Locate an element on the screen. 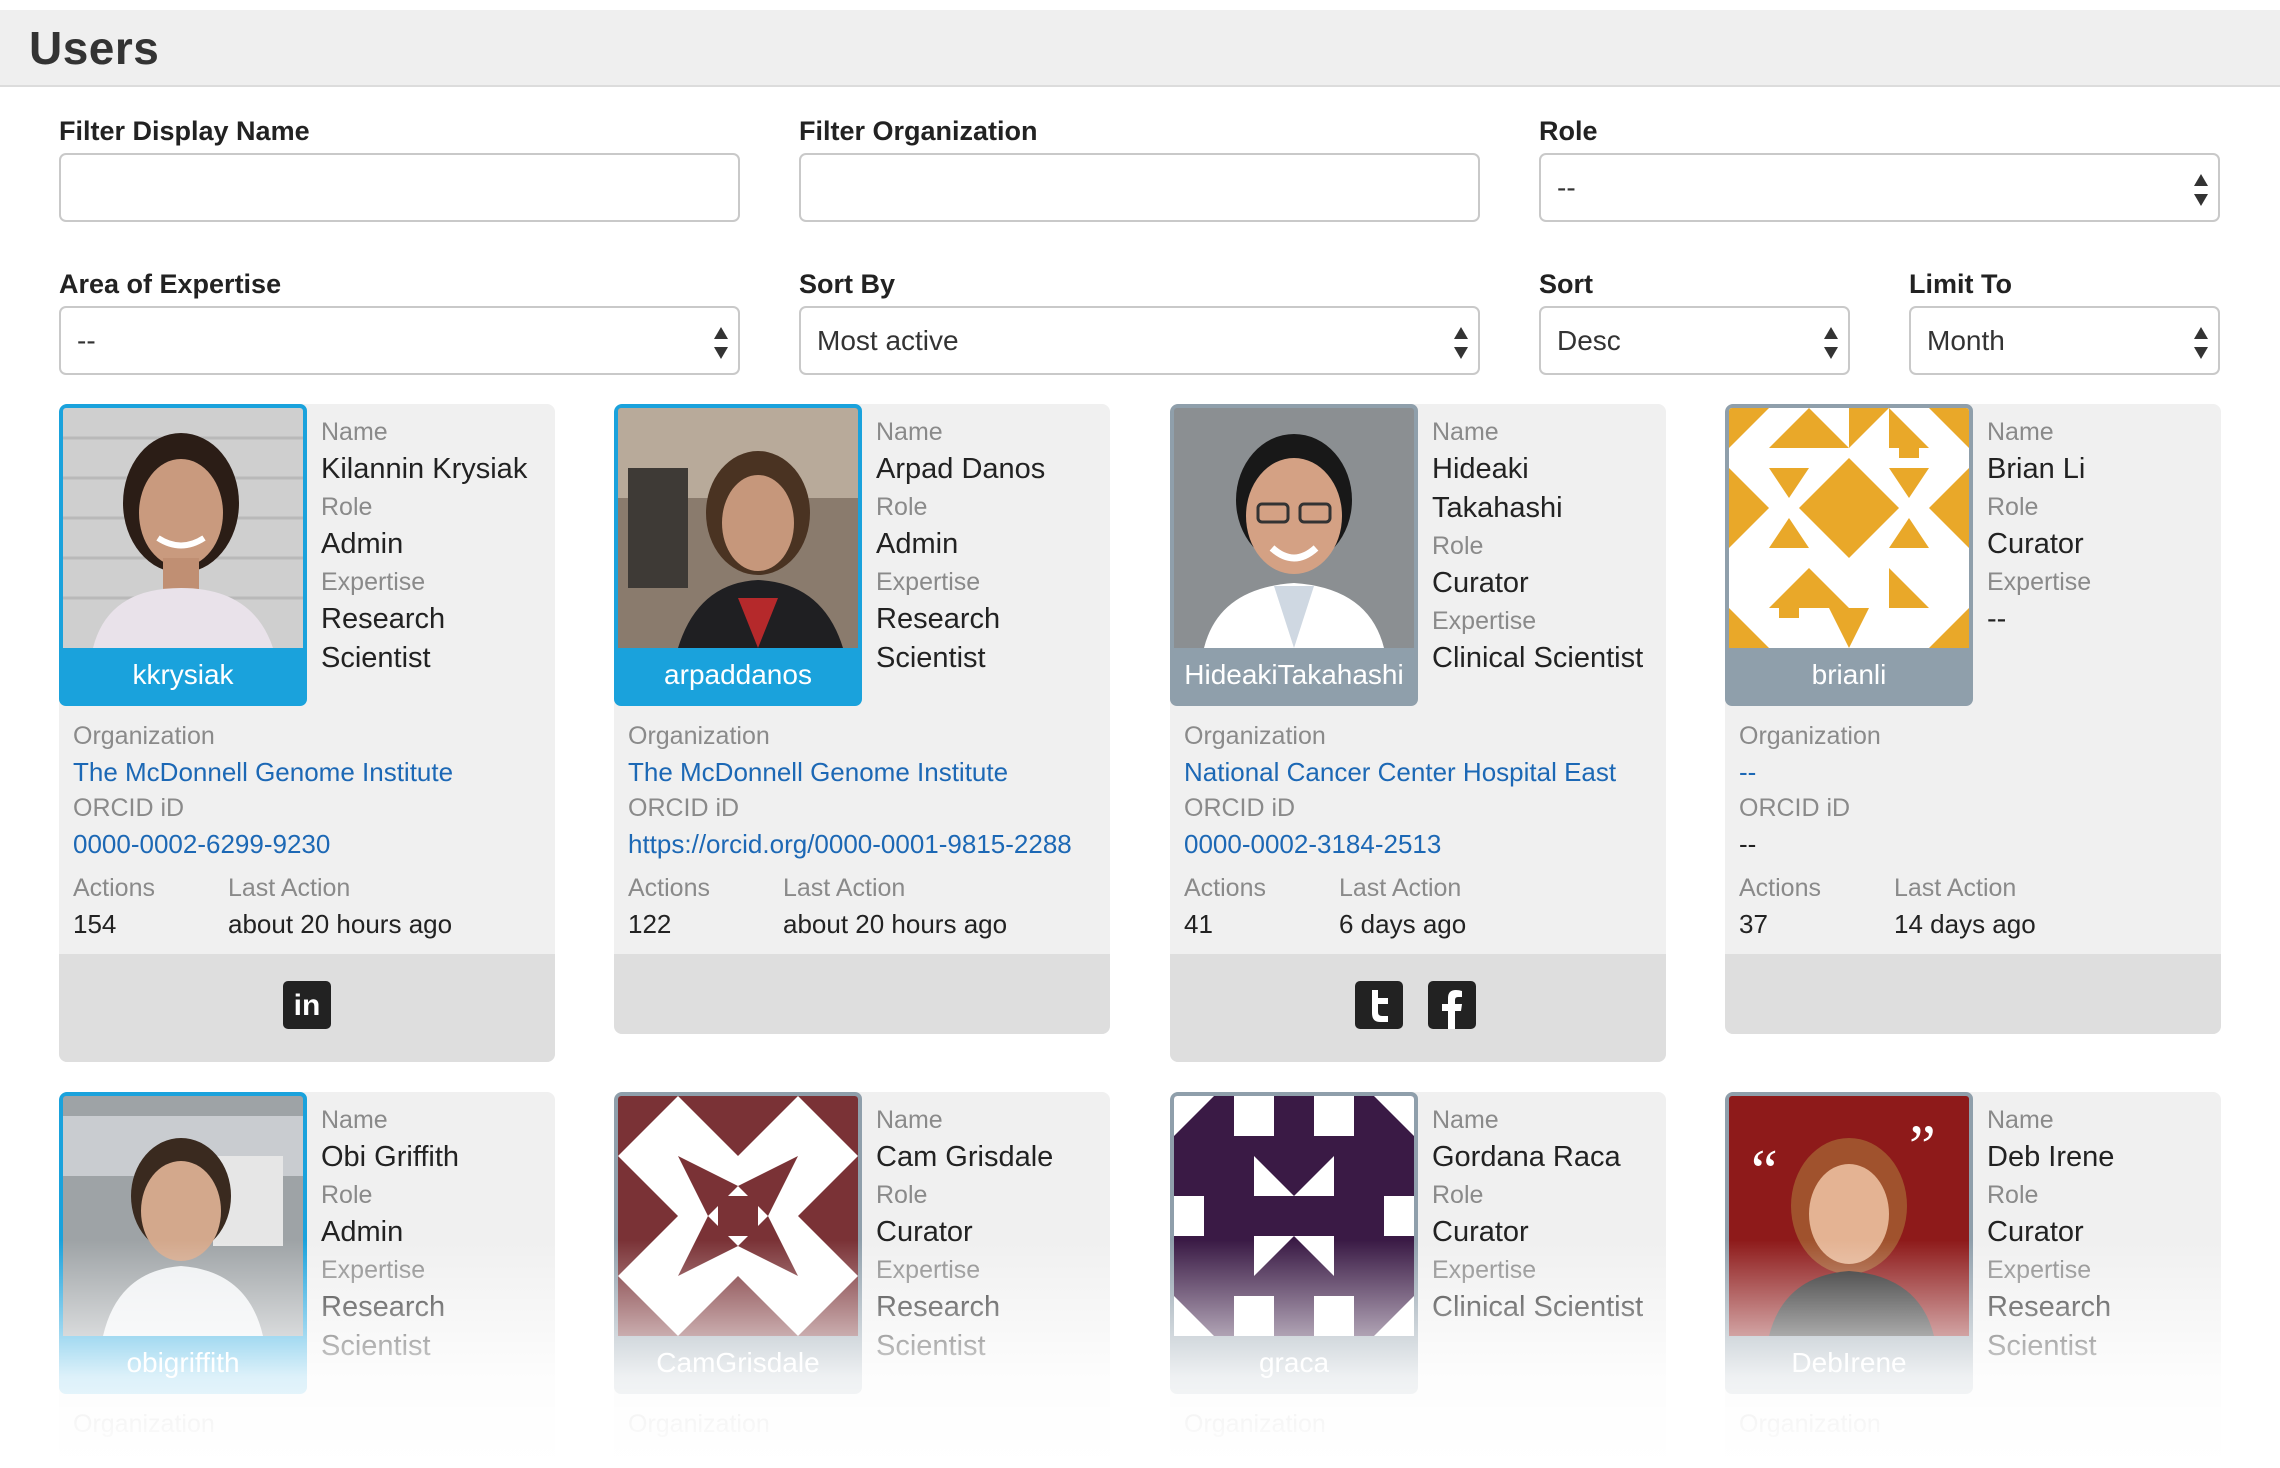  limit-to-select-value: Month is located at coordinates (1966, 340).